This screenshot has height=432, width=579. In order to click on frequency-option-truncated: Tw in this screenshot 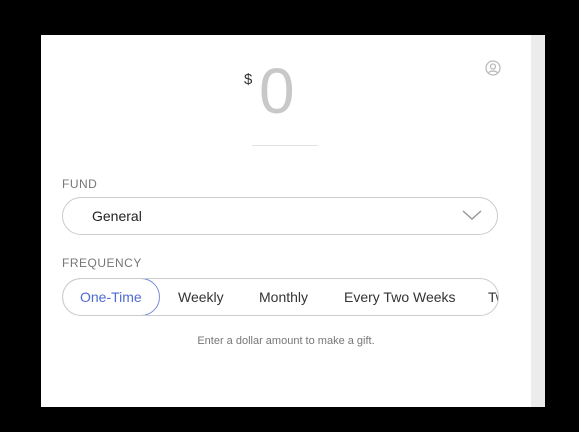, I will do `click(493, 297)`.